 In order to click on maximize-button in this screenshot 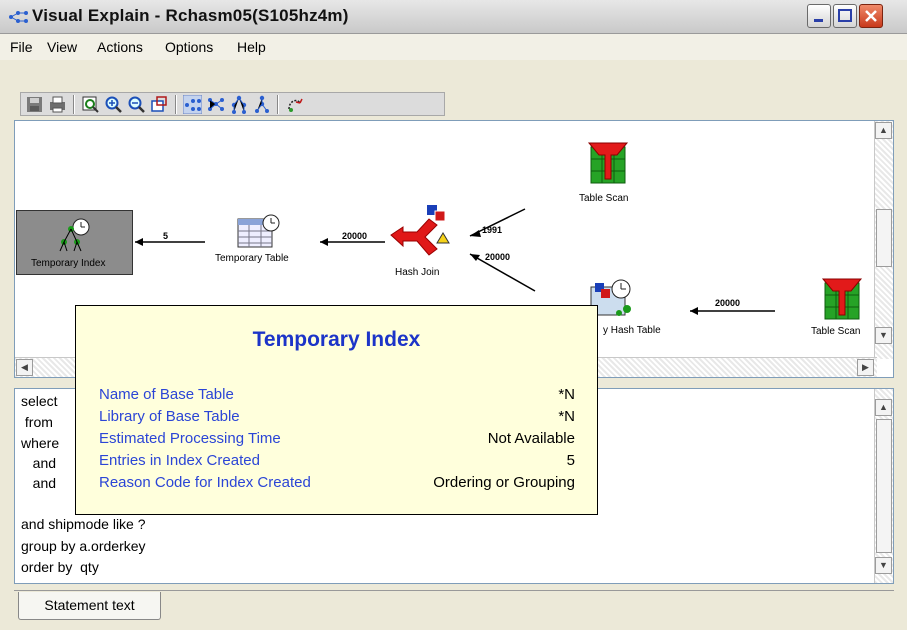, I will do `click(845, 16)`.